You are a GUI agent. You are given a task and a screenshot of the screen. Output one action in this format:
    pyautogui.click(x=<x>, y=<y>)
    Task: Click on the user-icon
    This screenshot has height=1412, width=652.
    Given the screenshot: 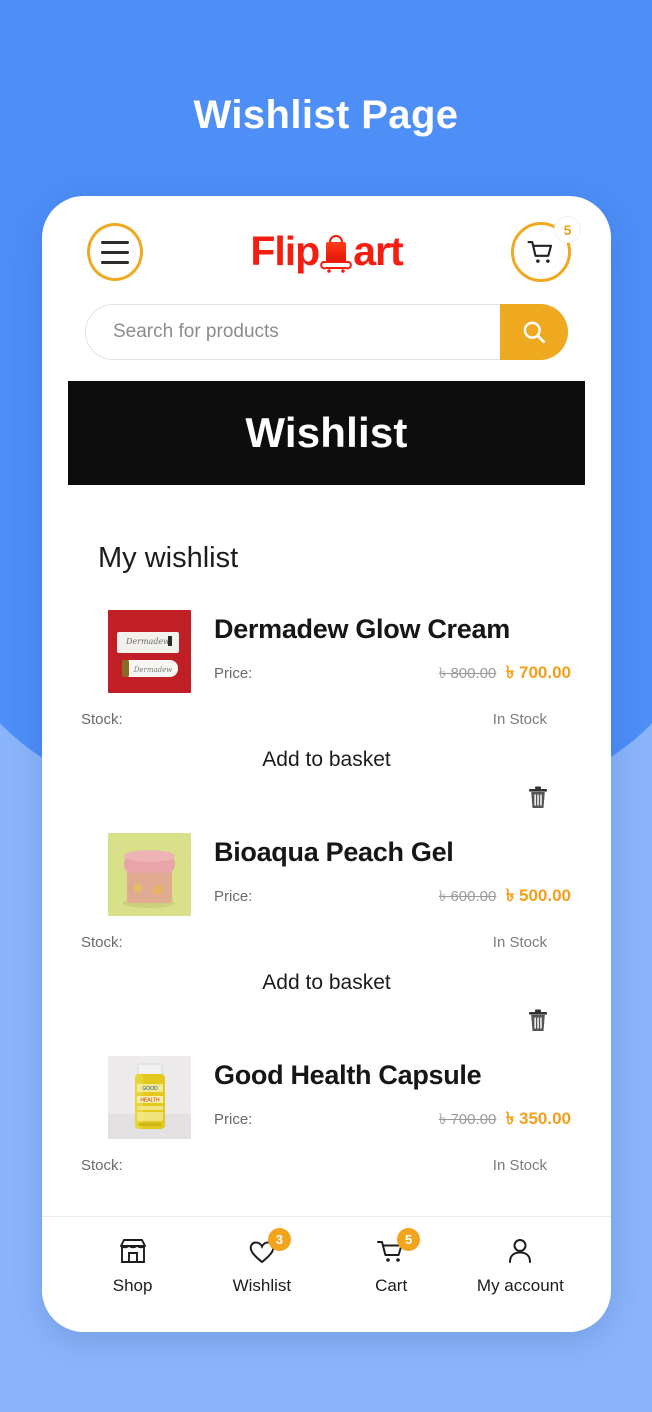 What is the action you would take?
    pyautogui.click(x=520, y=1251)
    